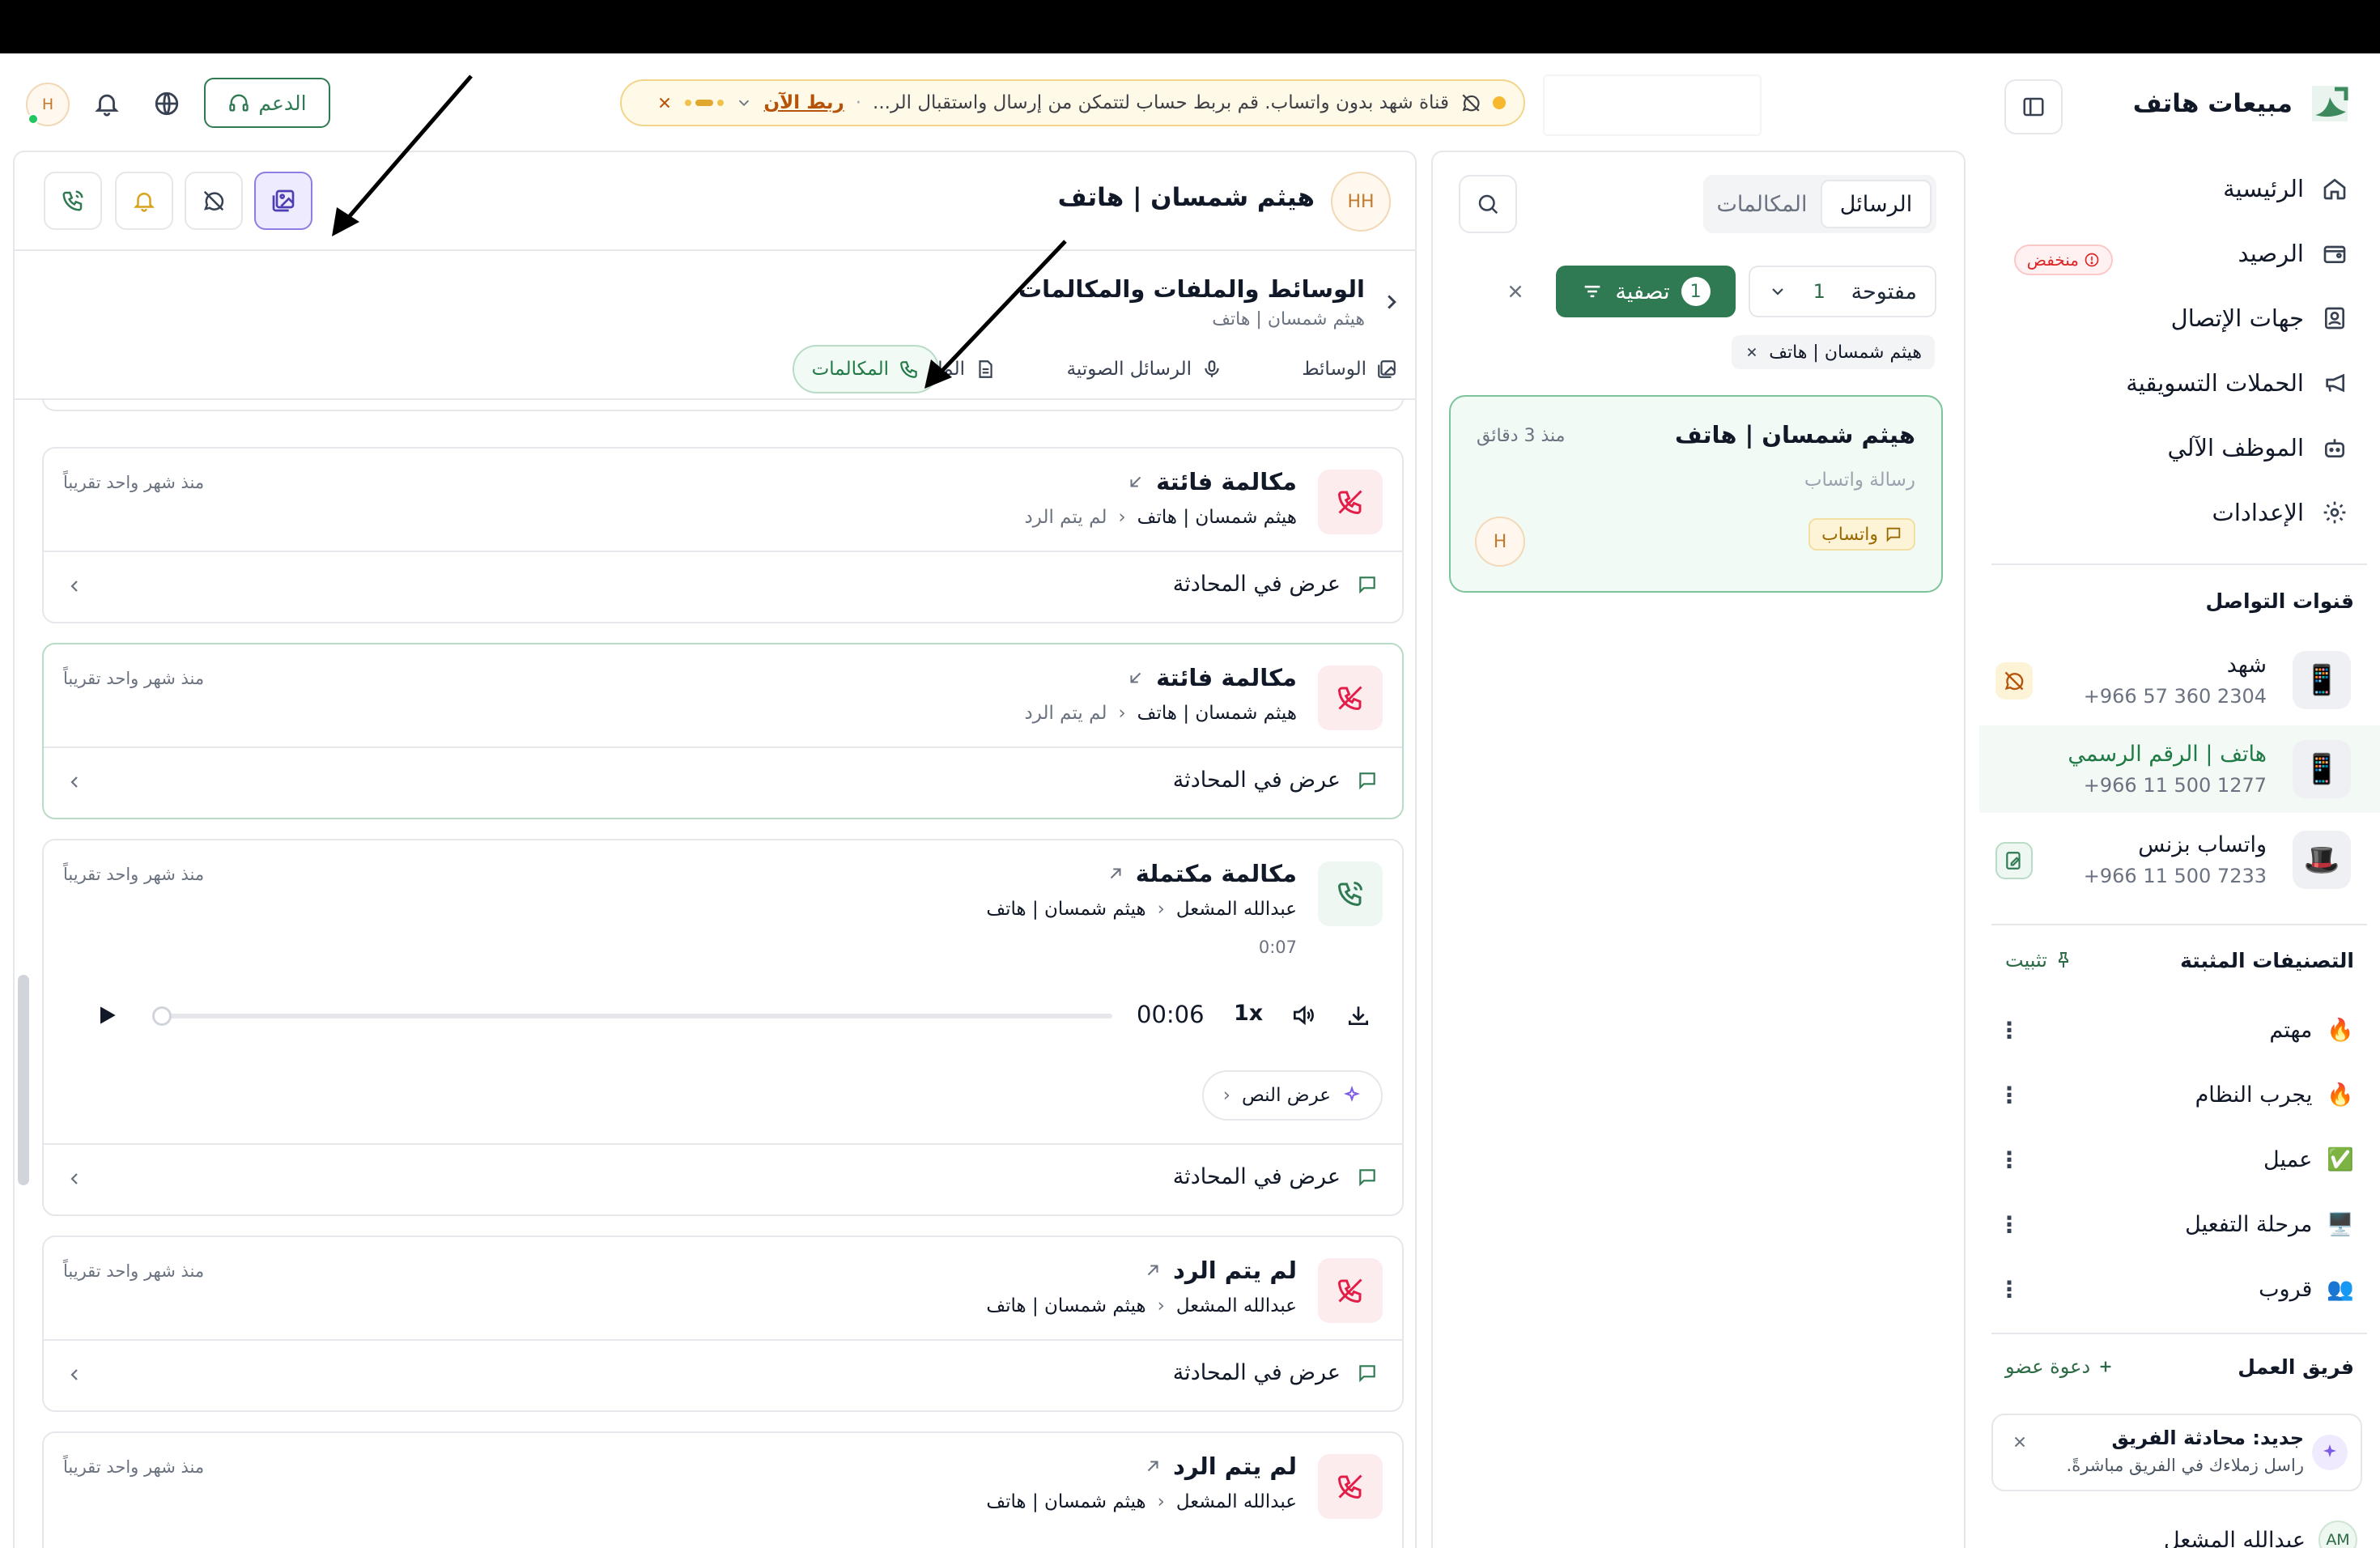 The height and width of the screenshot is (1548, 2380). What do you see at coordinates (283, 201) in the screenshot?
I see `media-files-button` at bounding box center [283, 201].